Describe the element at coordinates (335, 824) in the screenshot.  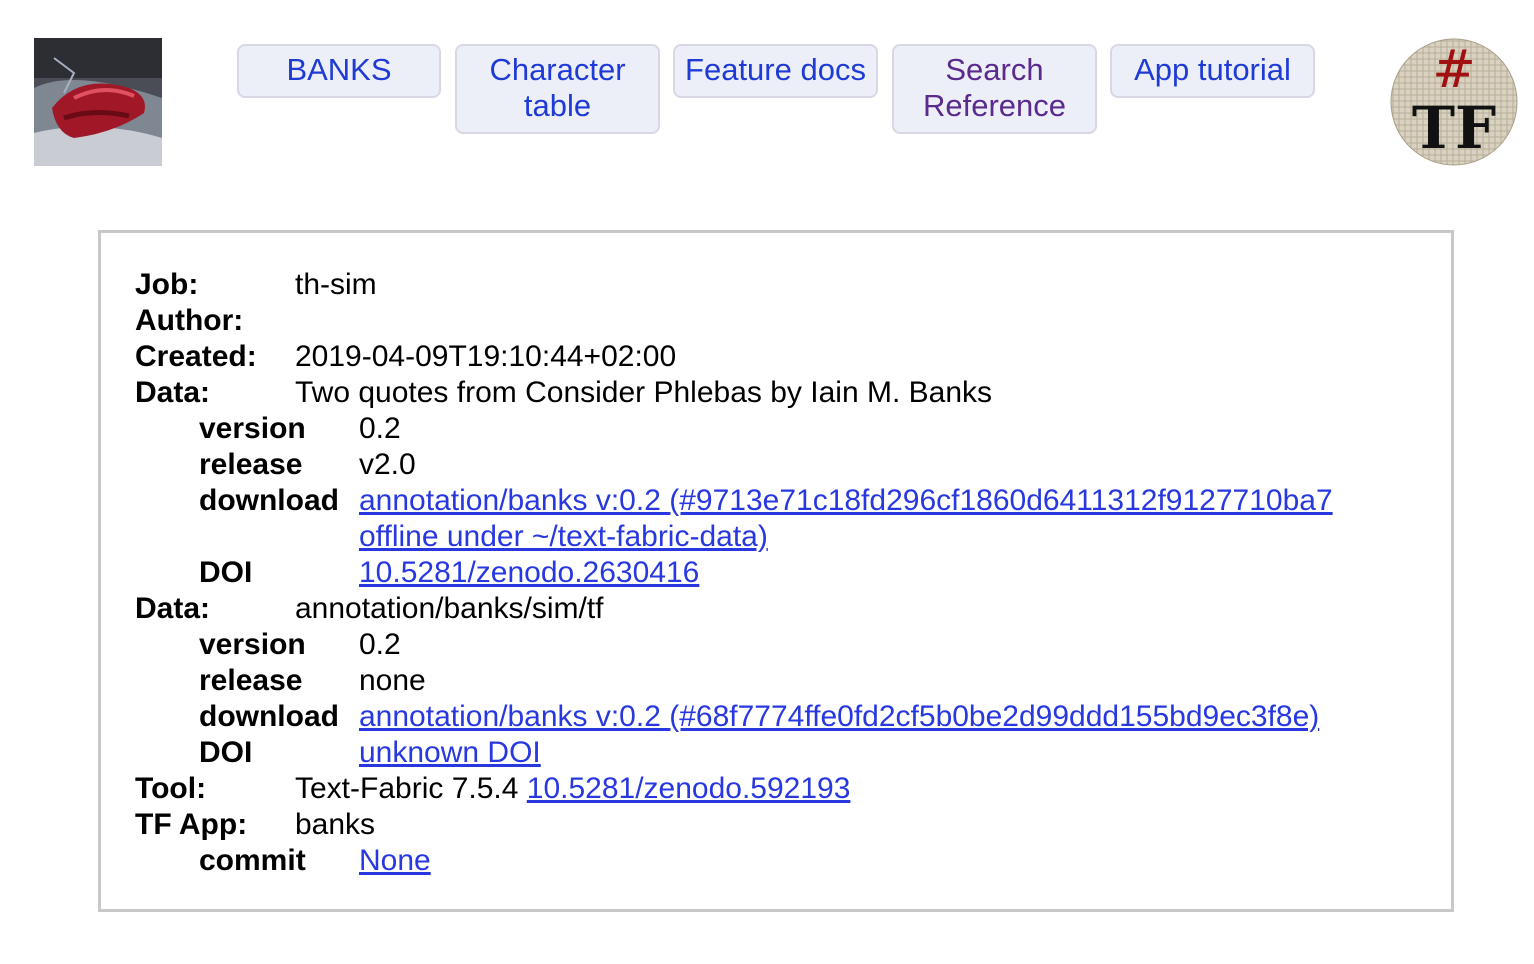
I see `tf-app-value: banks` at that location.